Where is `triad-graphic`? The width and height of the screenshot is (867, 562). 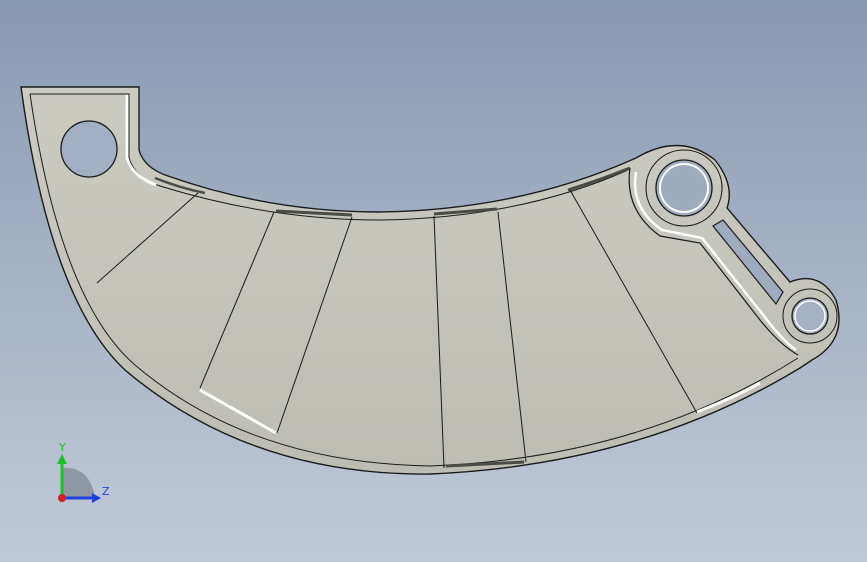 triad-graphic is located at coordinates (79, 478).